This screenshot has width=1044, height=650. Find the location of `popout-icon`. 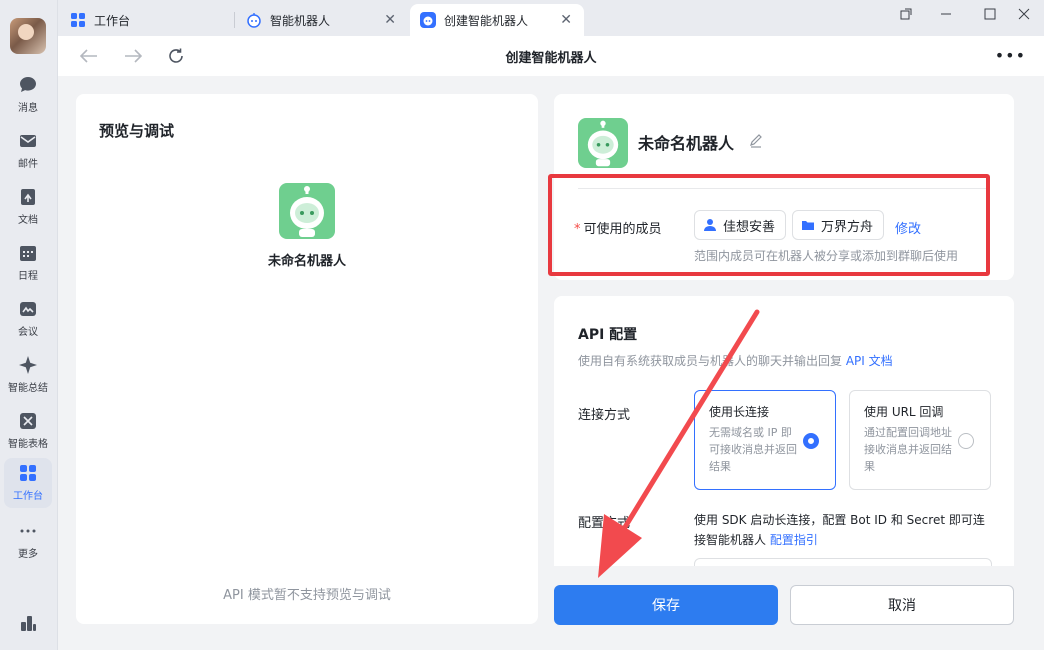

popout-icon is located at coordinates (906, 14).